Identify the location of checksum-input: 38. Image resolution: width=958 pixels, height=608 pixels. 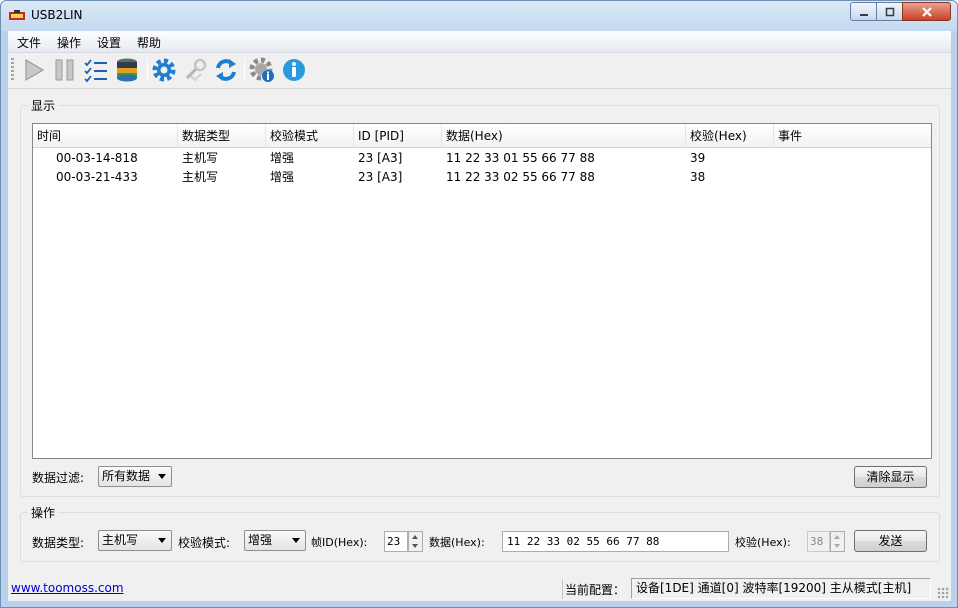
(818, 541).